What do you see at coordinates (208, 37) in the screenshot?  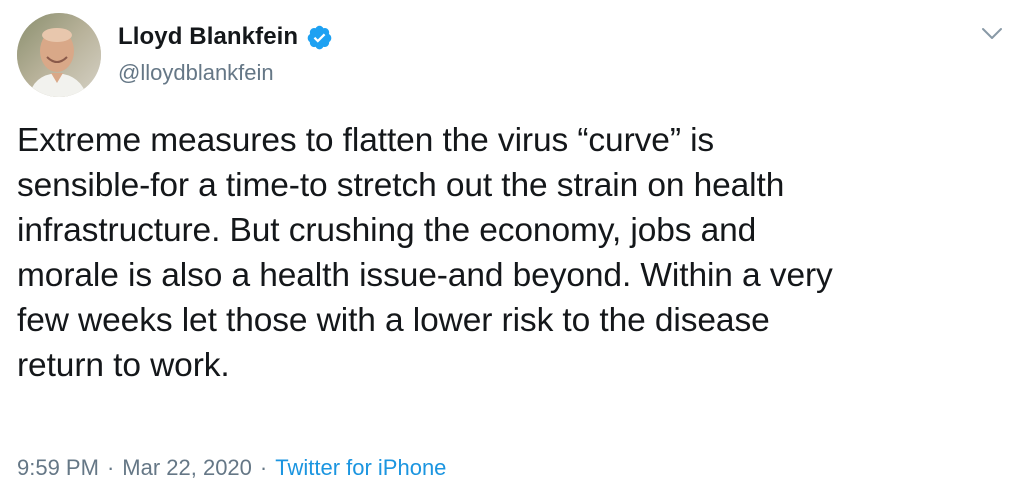 I see `display-name: Lloyd Blankfein` at bounding box center [208, 37].